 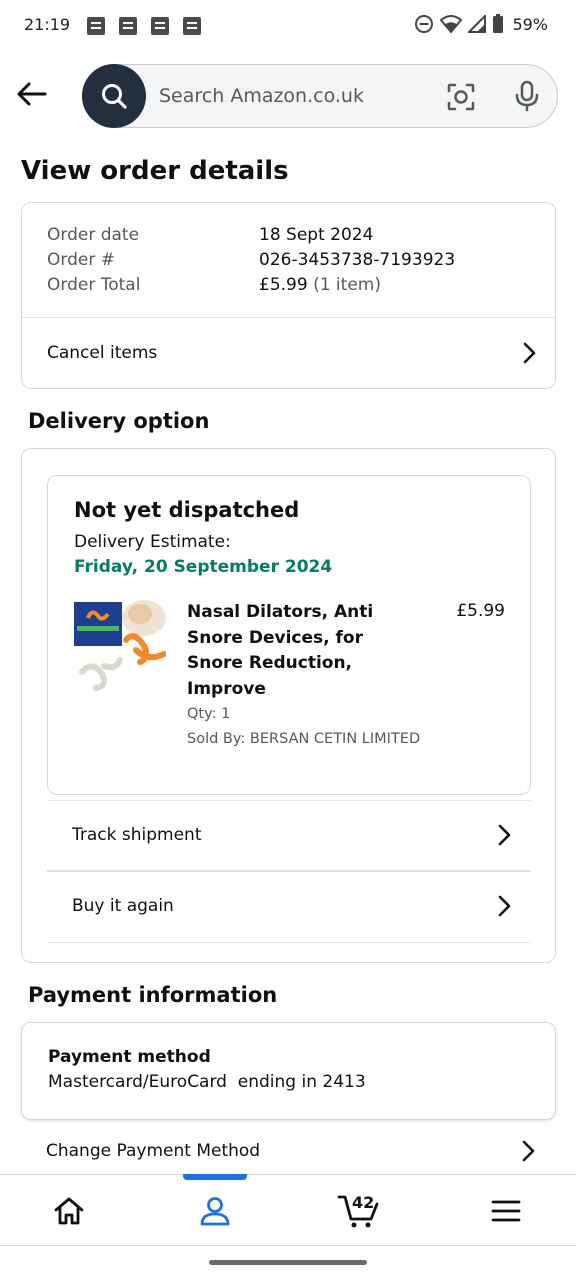 I want to click on delivery-section-title: Delivery option, so click(x=119, y=421).